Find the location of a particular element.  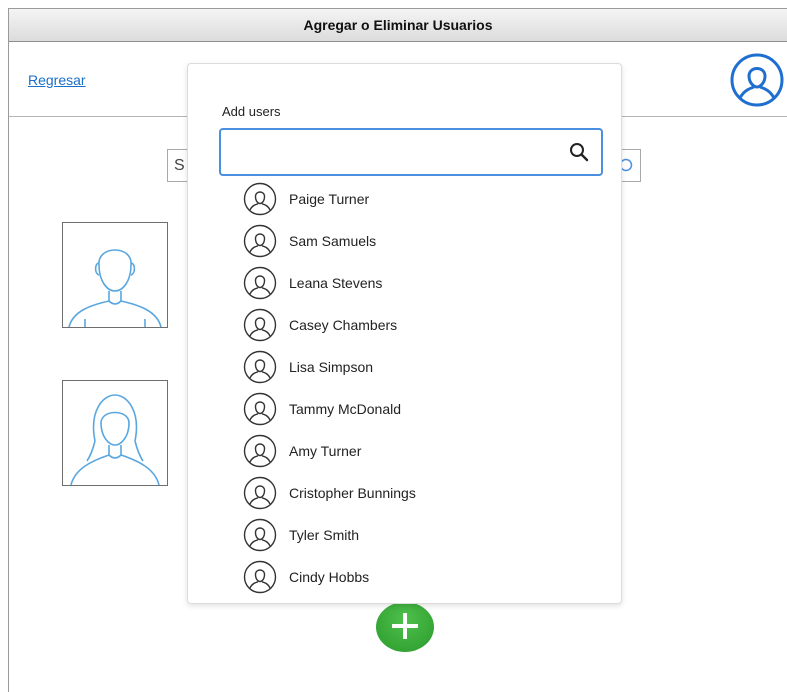

search-icon is located at coordinates (579, 152).